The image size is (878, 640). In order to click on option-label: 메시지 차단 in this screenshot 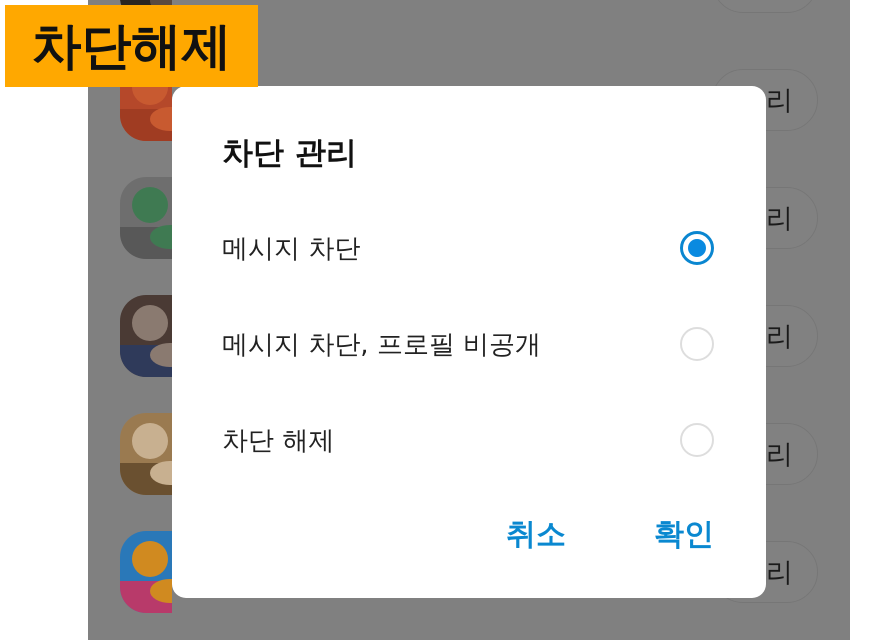, I will do `click(291, 249)`.